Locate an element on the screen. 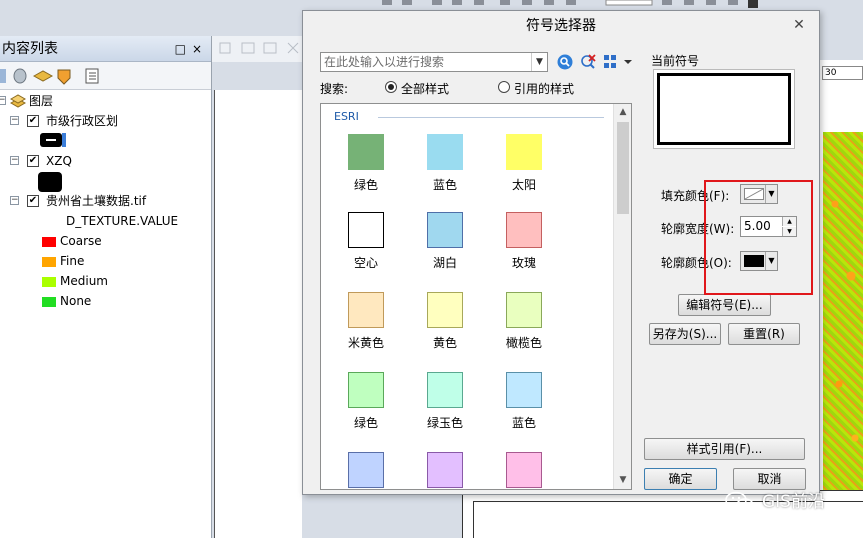  view-options-icon is located at coordinates (618, 62).